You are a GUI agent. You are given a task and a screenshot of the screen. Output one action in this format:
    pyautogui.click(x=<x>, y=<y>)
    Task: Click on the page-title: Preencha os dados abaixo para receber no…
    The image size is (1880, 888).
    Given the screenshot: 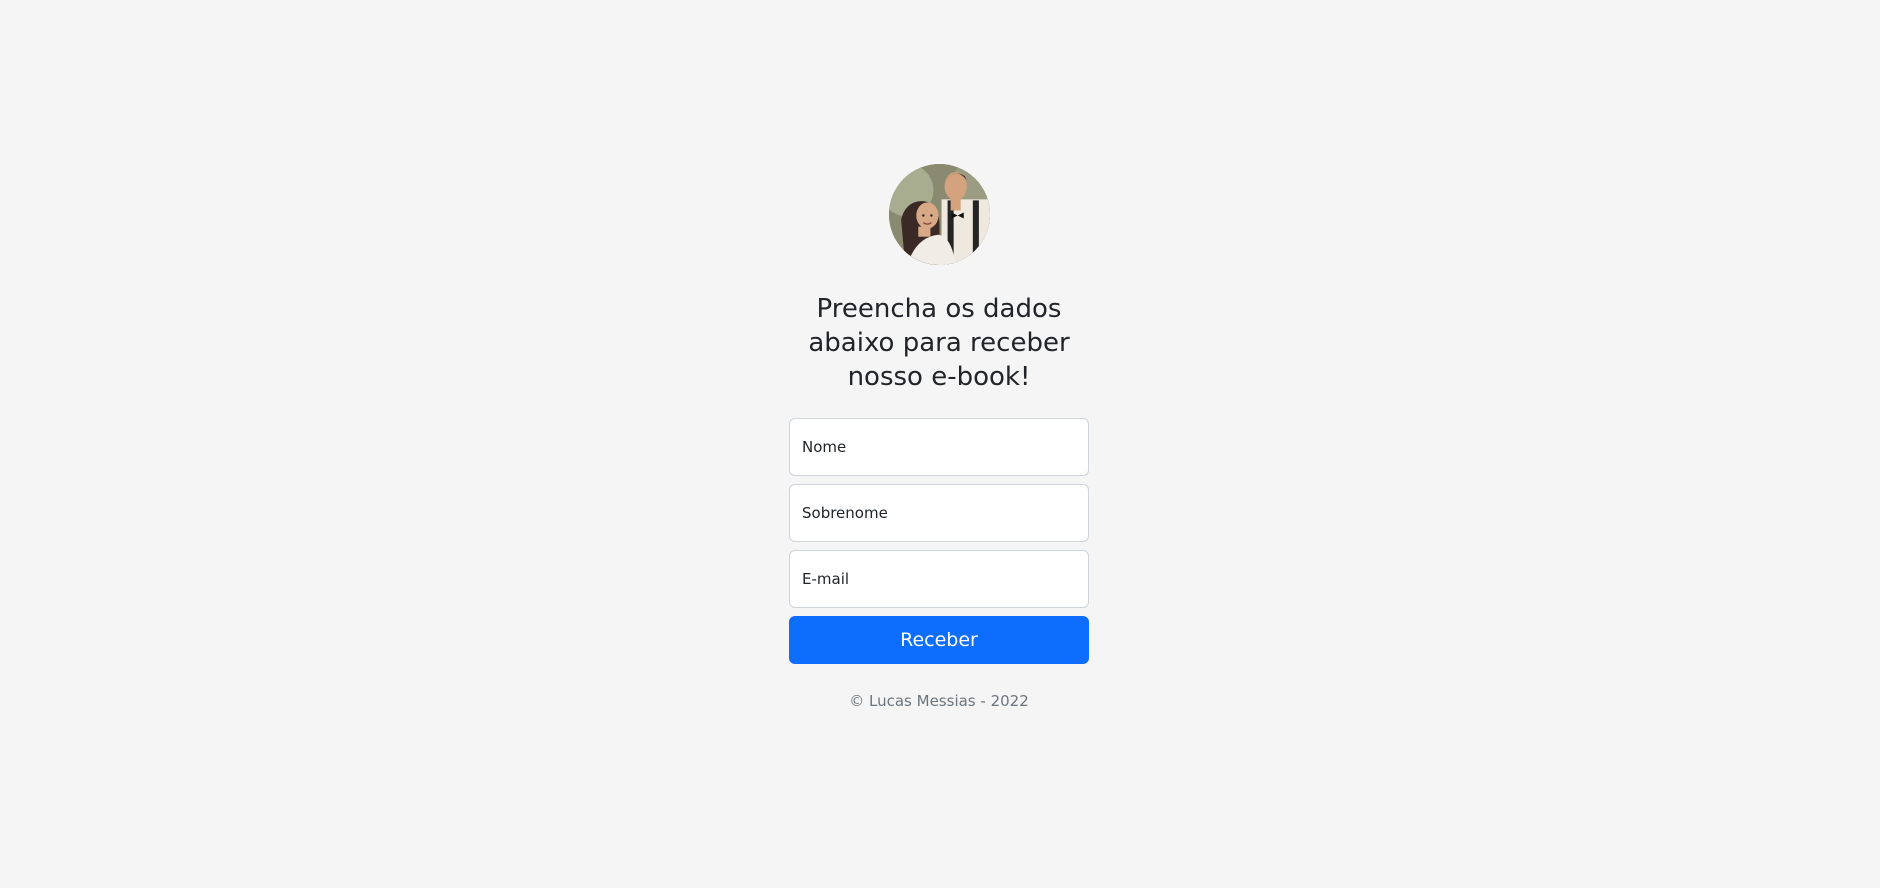 What is the action you would take?
    pyautogui.click(x=939, y=343)
    